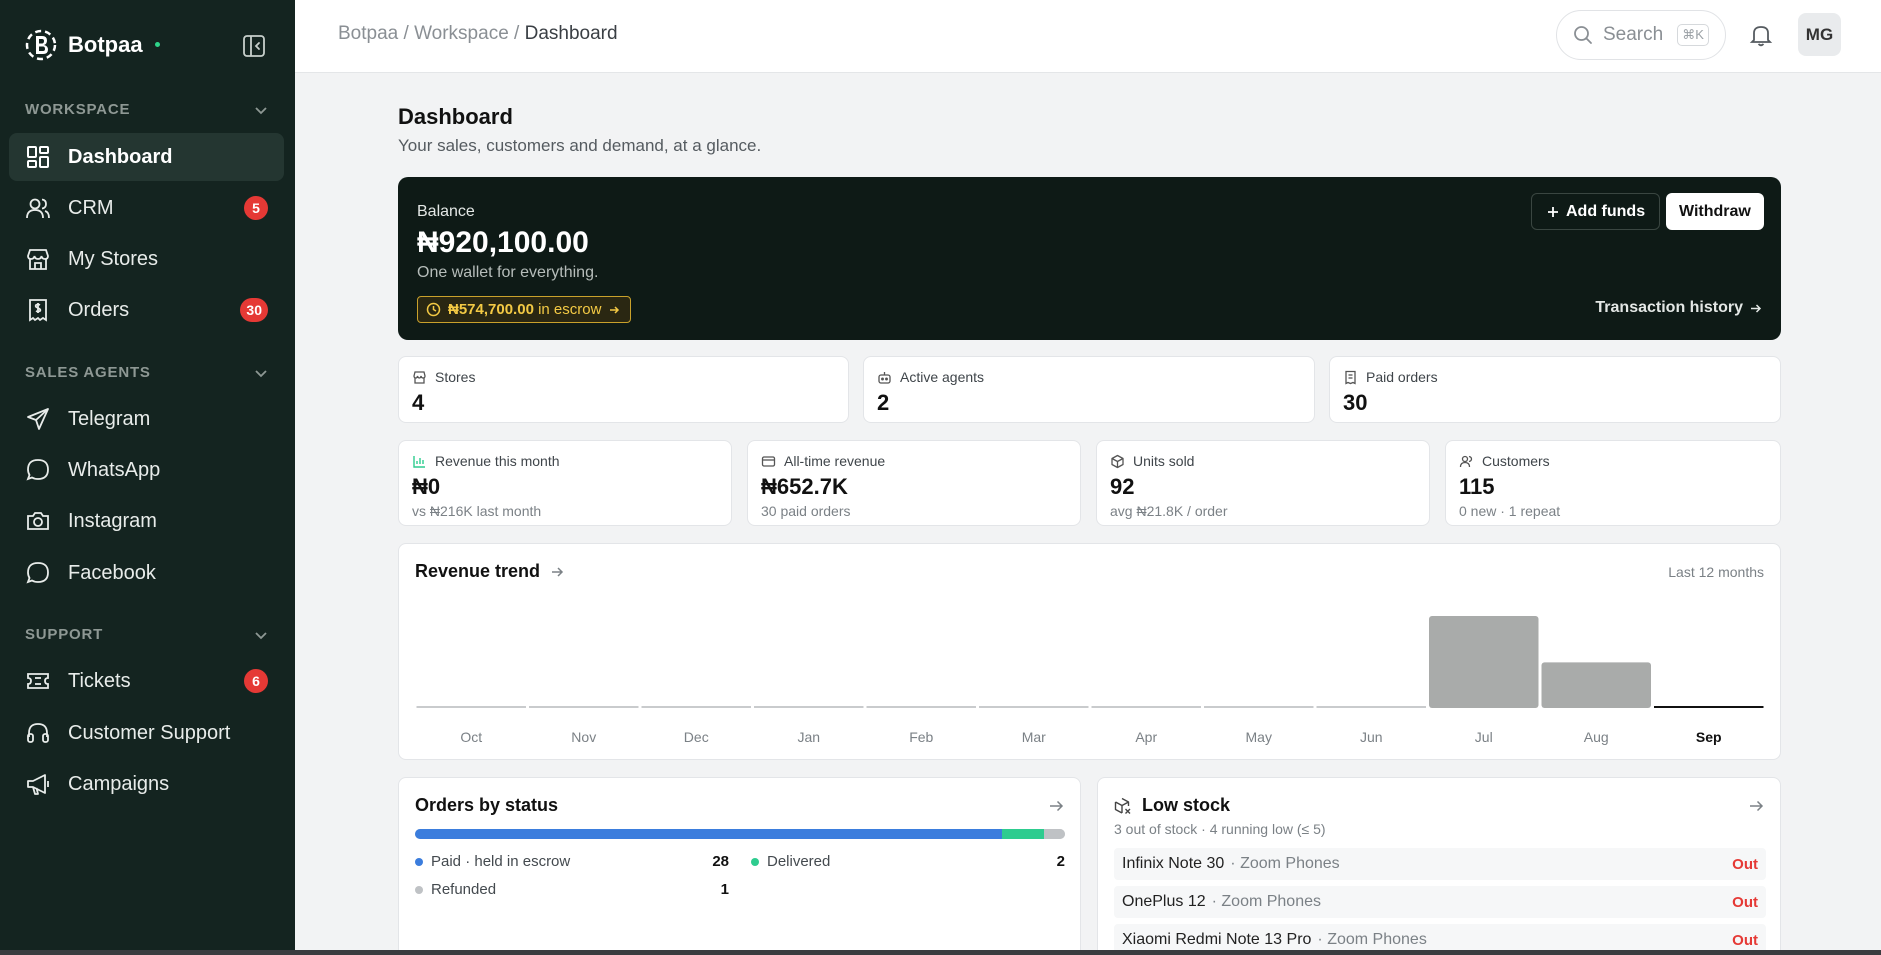 This screenshot has height=955, width=1881. Describe the element at coordinates (1173, 863) in the screenshot. I see `product-name: Infinix Note 30` at that location.